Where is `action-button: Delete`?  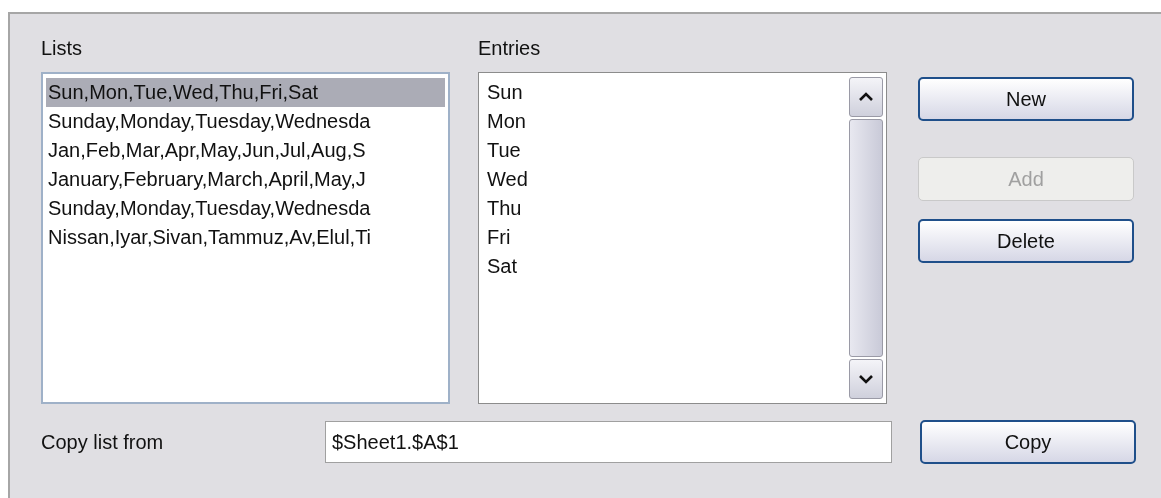 action-button: Delete is located at coordinates (1026, 241).